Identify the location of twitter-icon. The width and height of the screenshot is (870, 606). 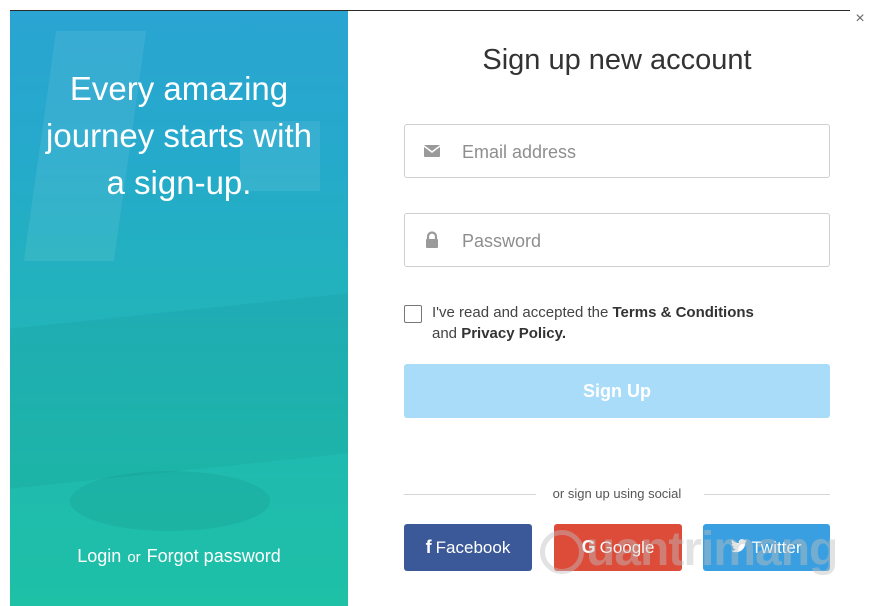
(739, 547).